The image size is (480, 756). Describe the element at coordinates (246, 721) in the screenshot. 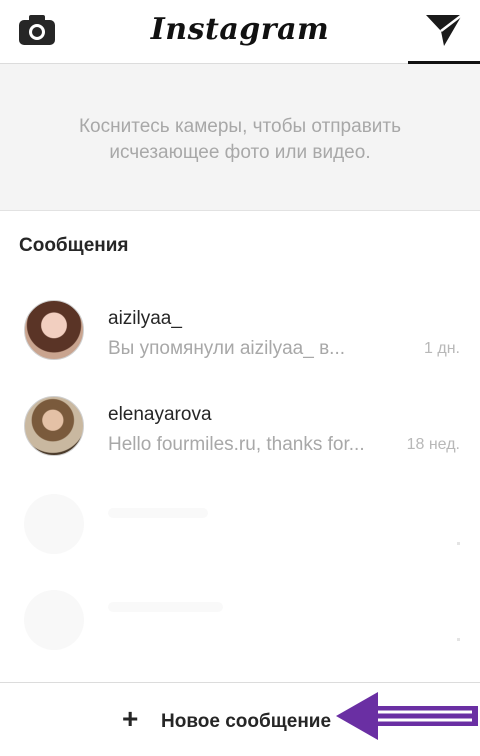

I see `new-message-label: Новое сообщение` at that location.